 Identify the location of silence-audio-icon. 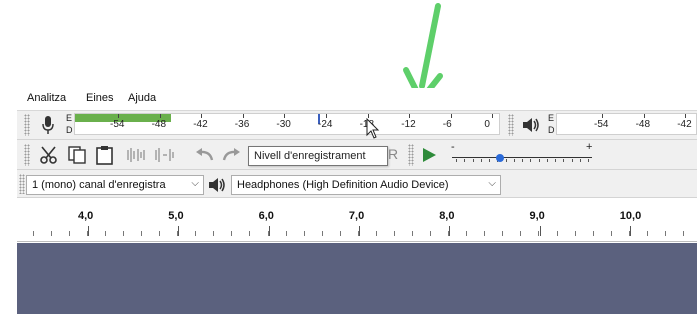
(164, 155).